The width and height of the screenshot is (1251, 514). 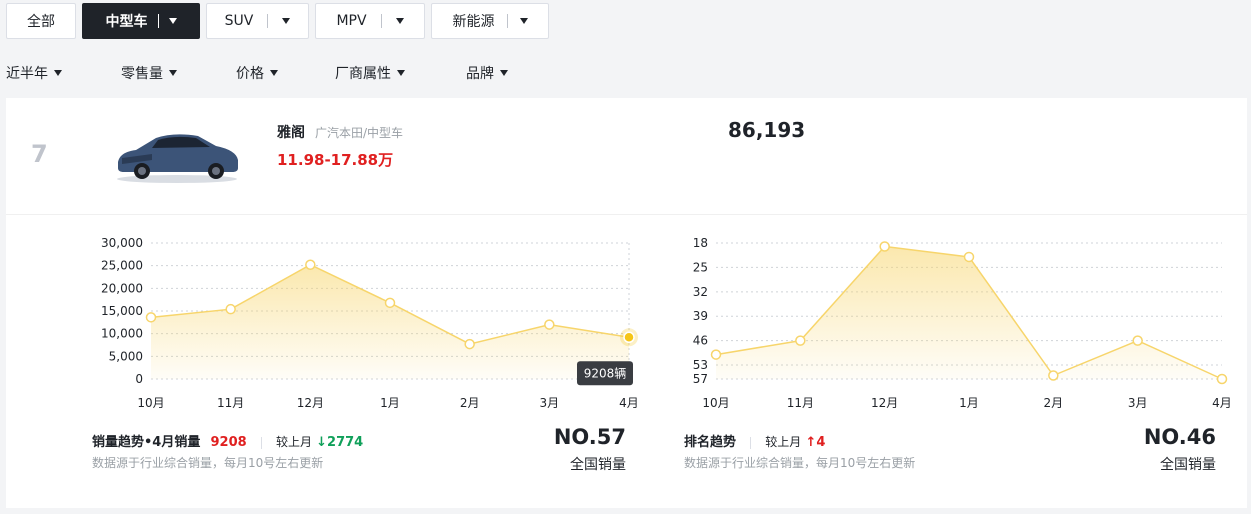 I want to click on filter-brand: 品牌, so click(x=487, y=73).